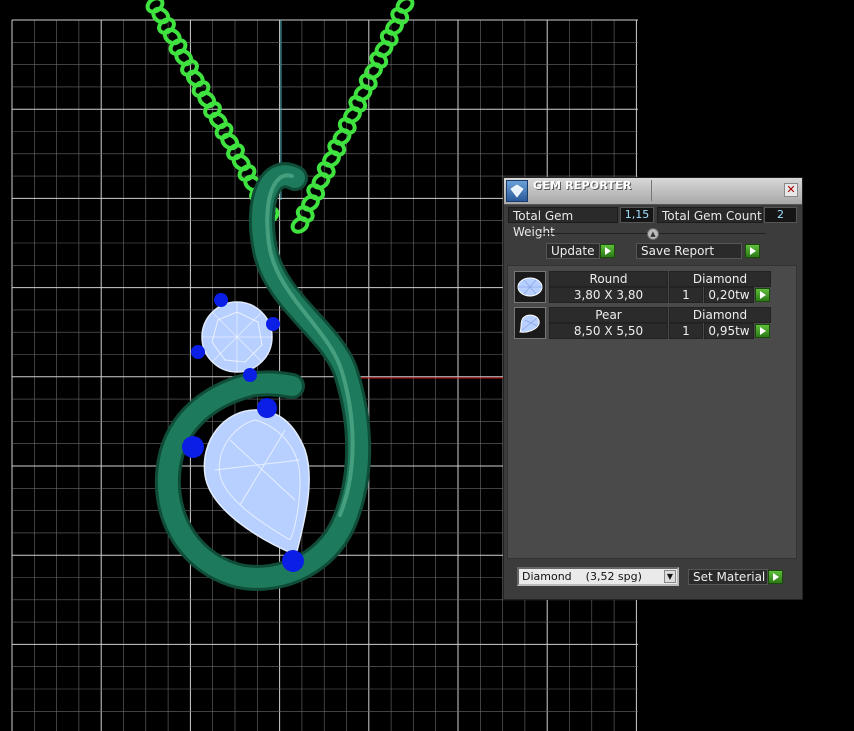 The width and height of the screenshot is (854, 731). I want to click on material-select-value: Diamond (3,52 spg), so click(582, 576).